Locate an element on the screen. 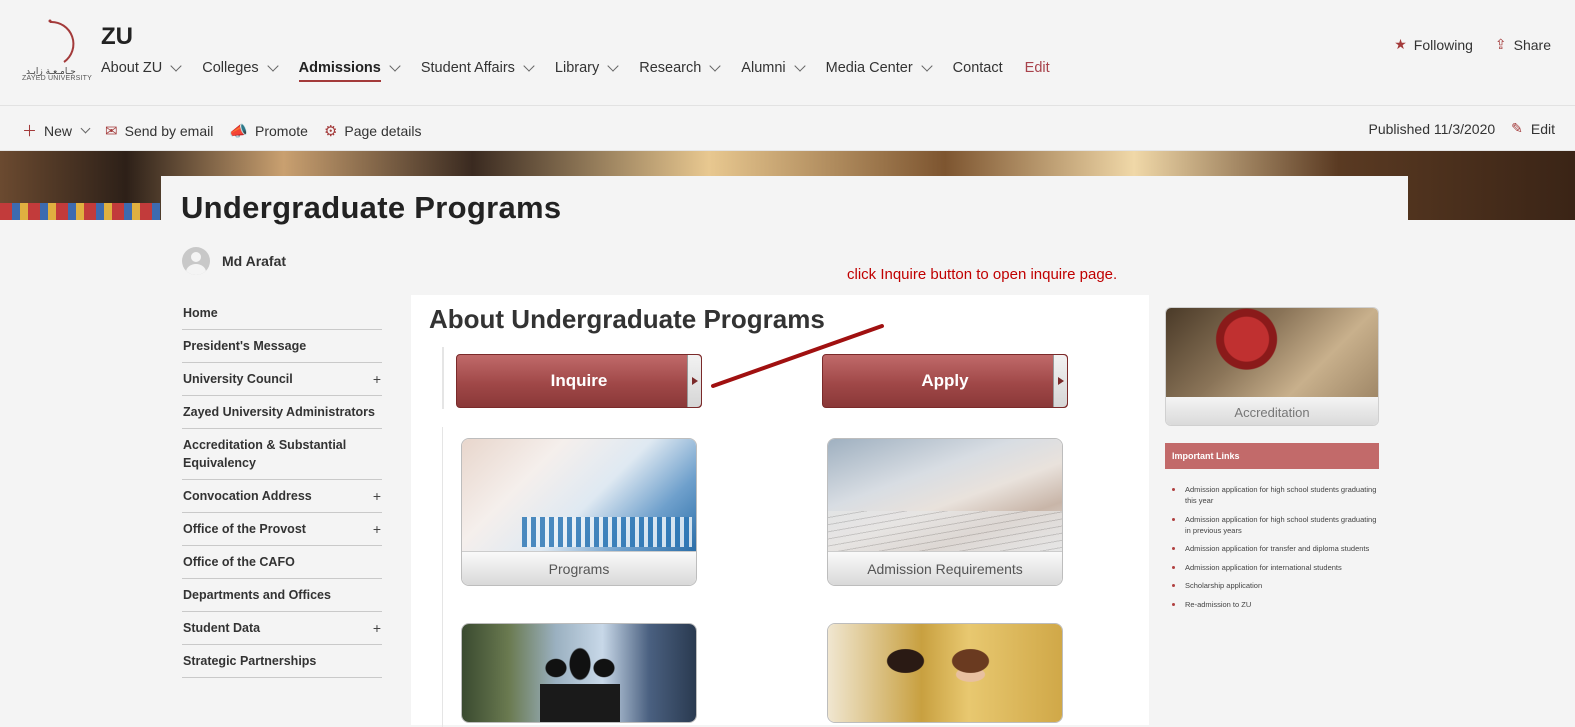 This screenshot has width=1575, height=727. promote-button: 📣 Promote is located at coordinates (268, 131).